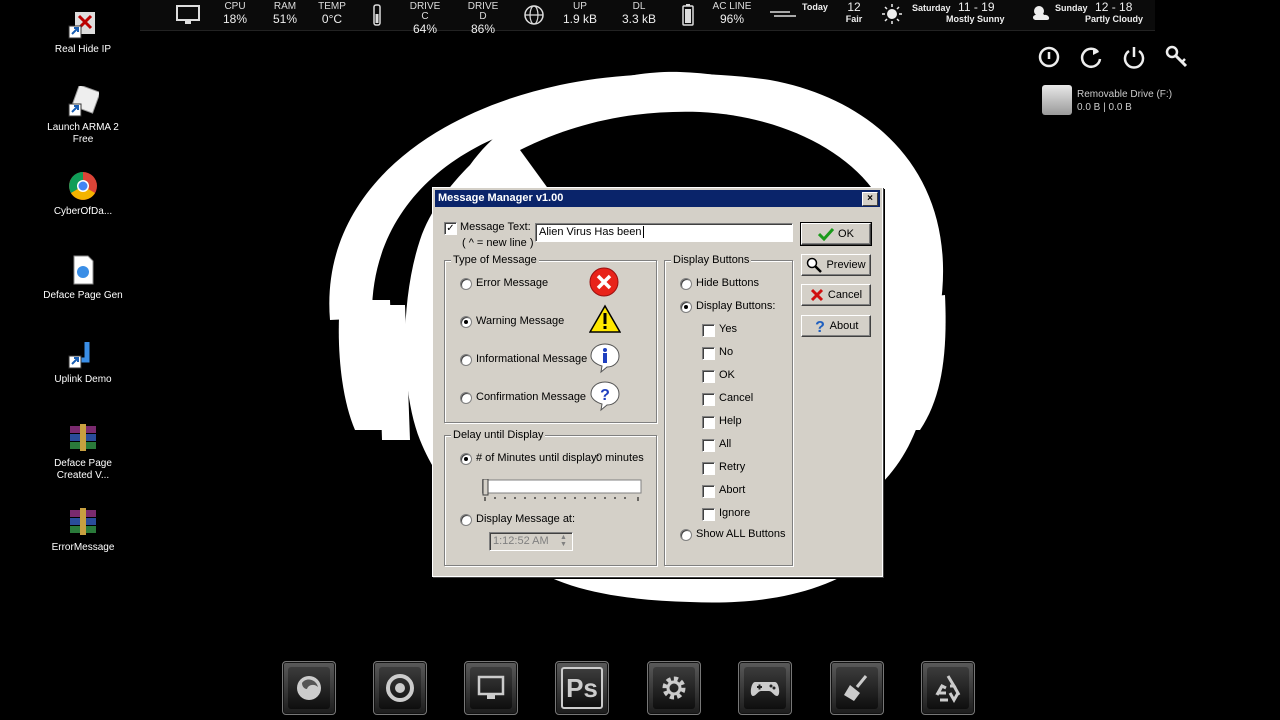 This screenshot has height=720, width=1280. Describe the element at coordinates (708, 399) in the screenshot. I see `checkbox-cancel` at that location.